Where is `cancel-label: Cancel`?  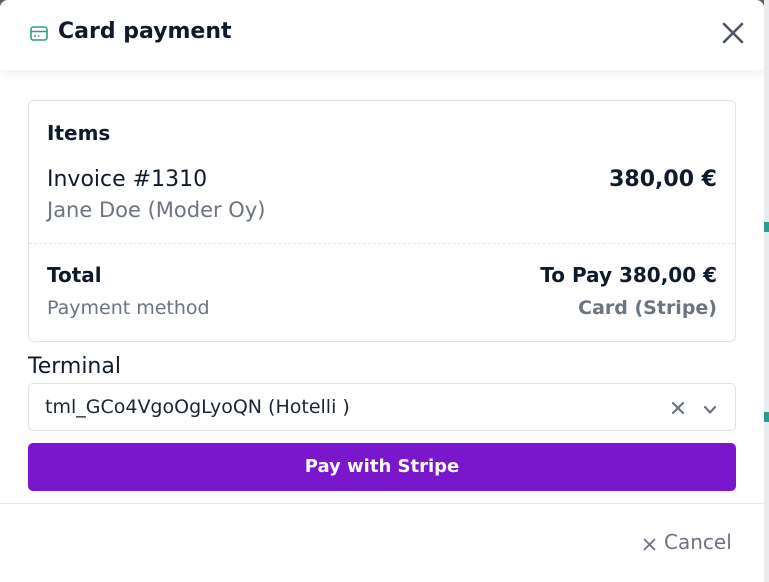
cancel-label: Cancel is located at coordinates (698, 542).